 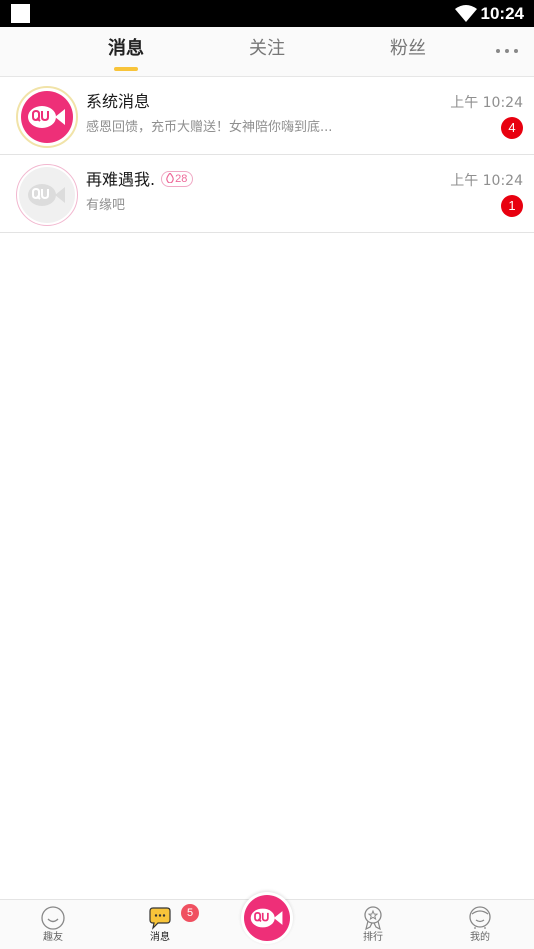 I want to click on nav-label: 消息, so click(x=160, y=937).